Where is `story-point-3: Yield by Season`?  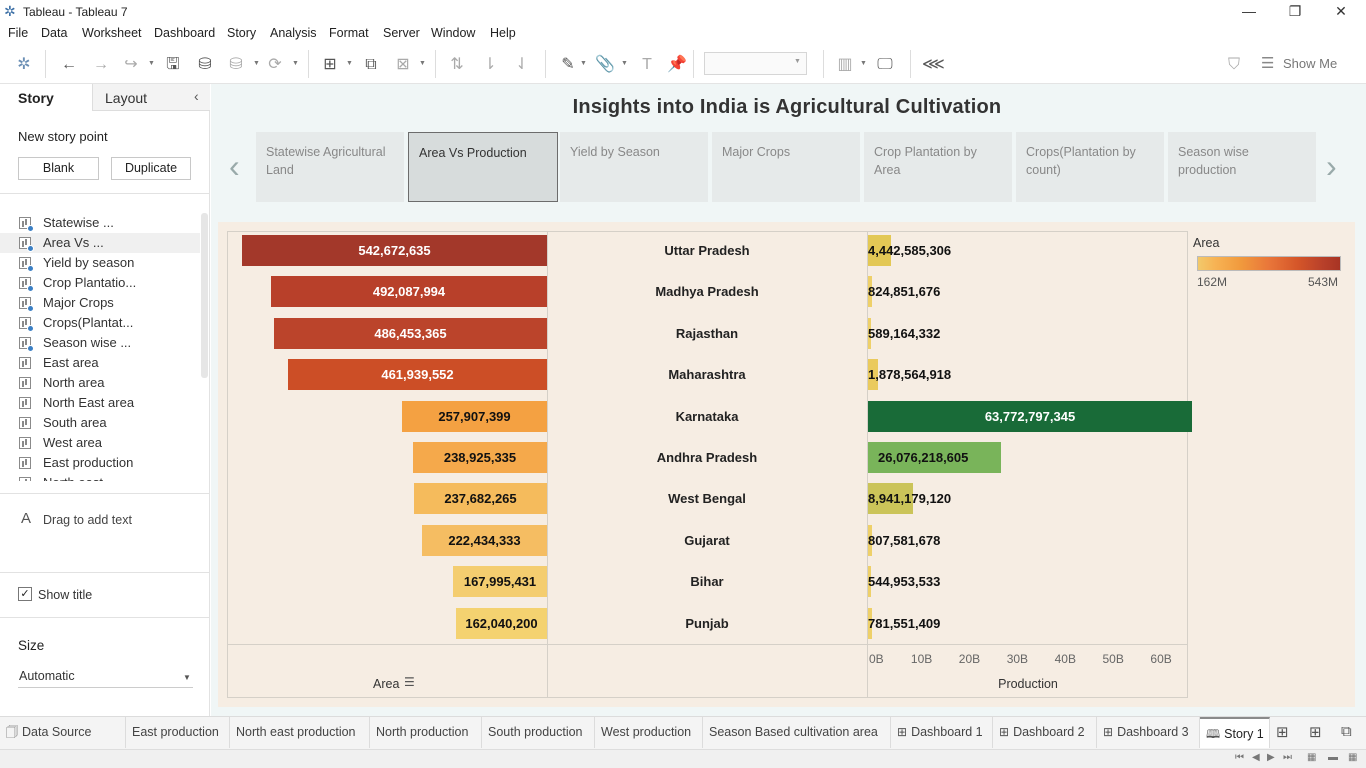 story-point-3: Yield by Season is located at coordinates (635, 167).